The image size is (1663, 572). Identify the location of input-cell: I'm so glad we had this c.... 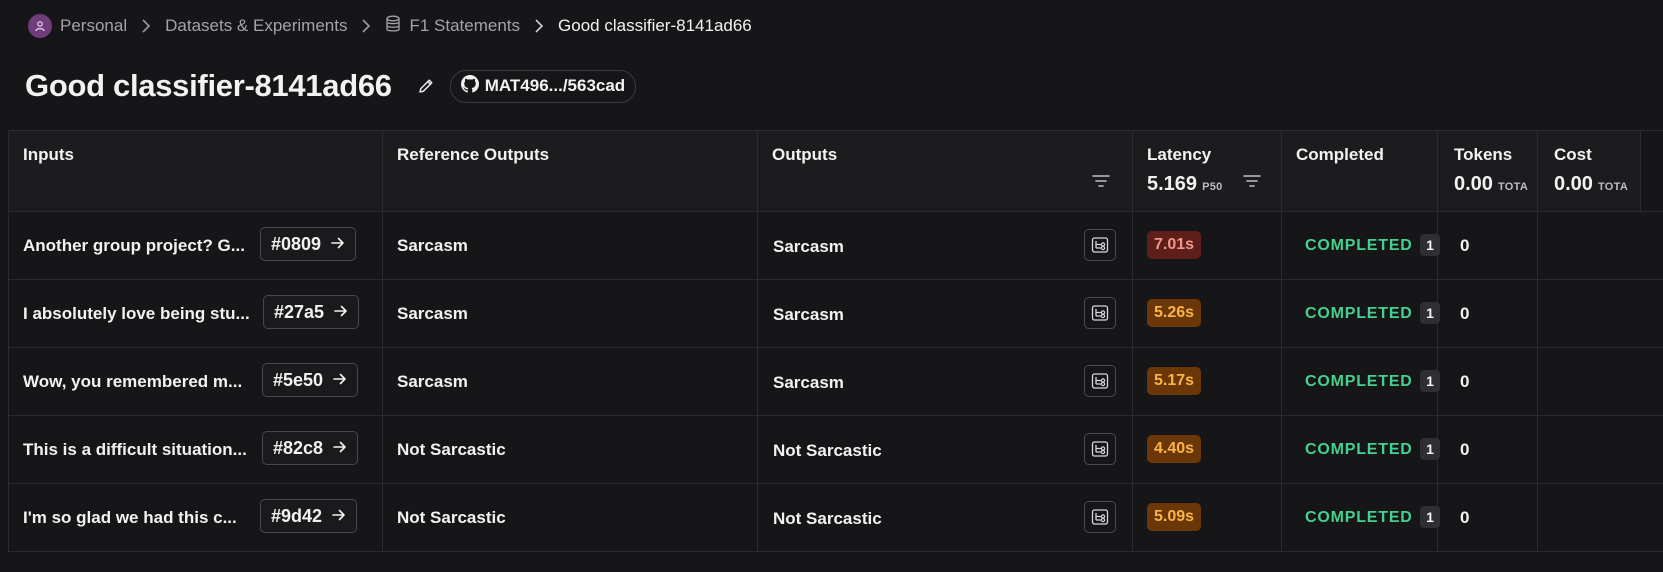
(137, 518).